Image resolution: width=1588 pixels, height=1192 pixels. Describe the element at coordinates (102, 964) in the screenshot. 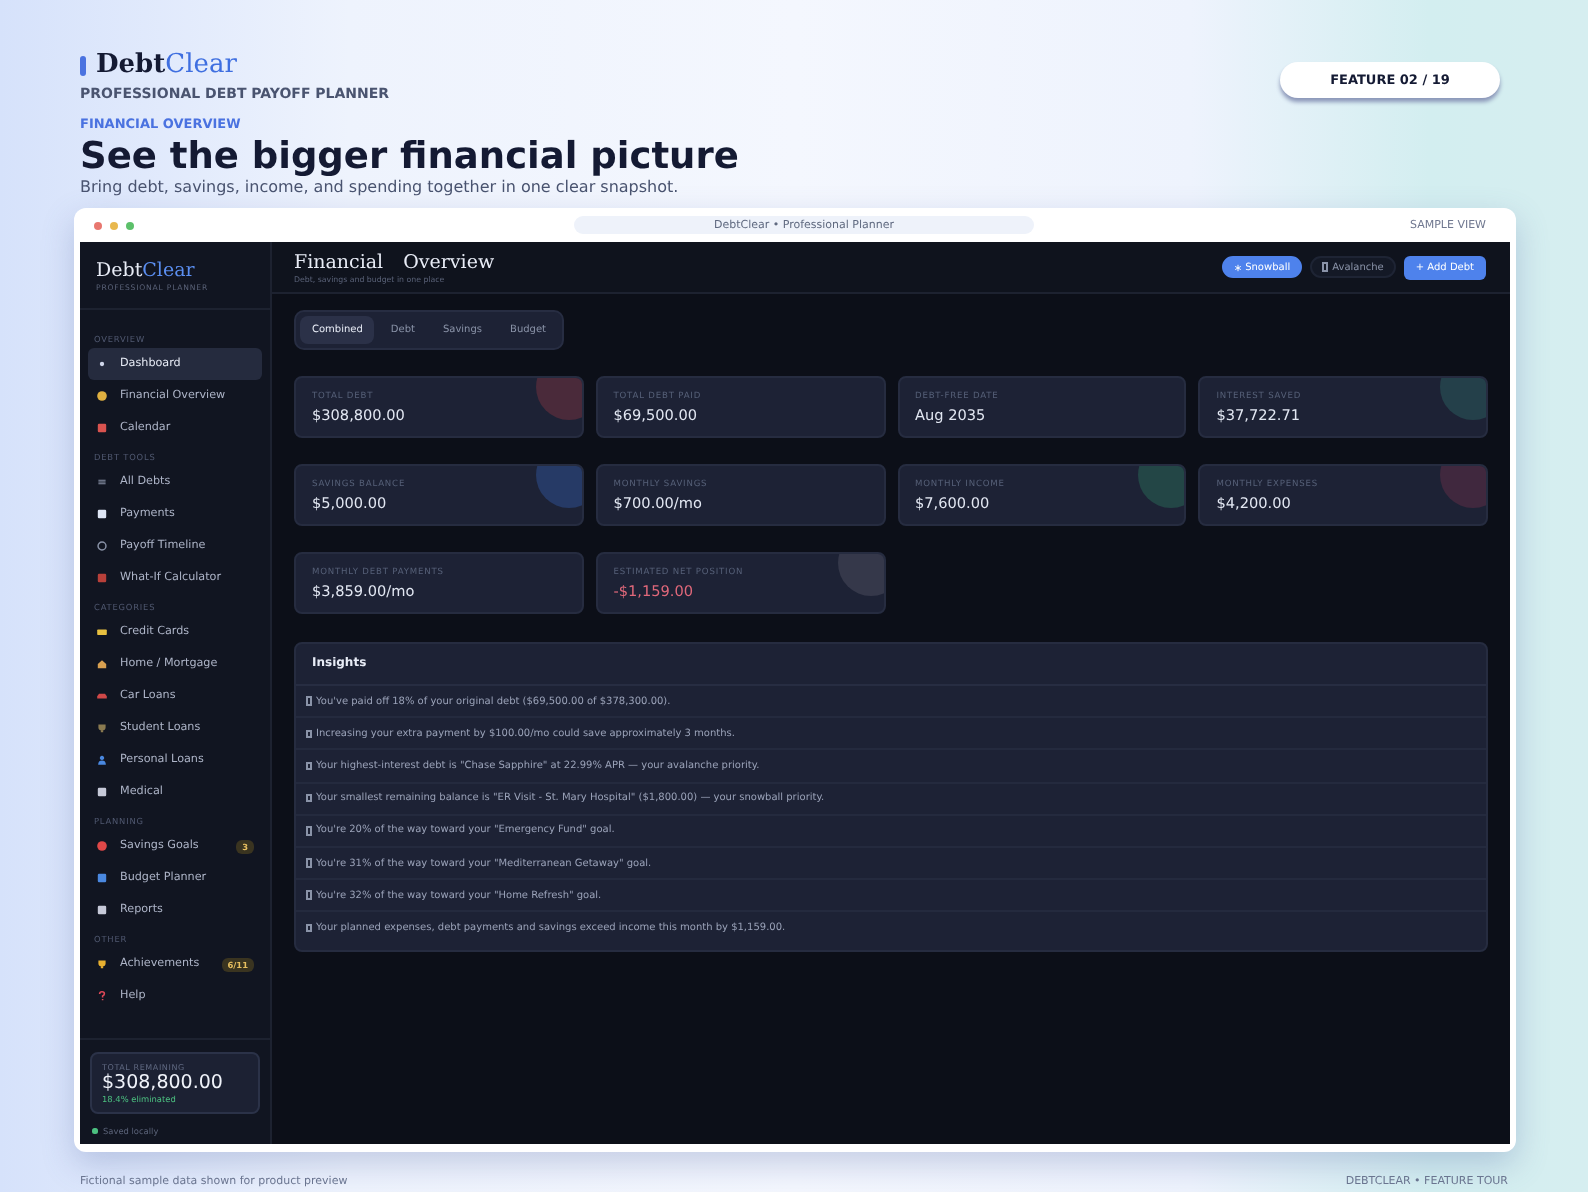

I see `trophy-icon` at that location.